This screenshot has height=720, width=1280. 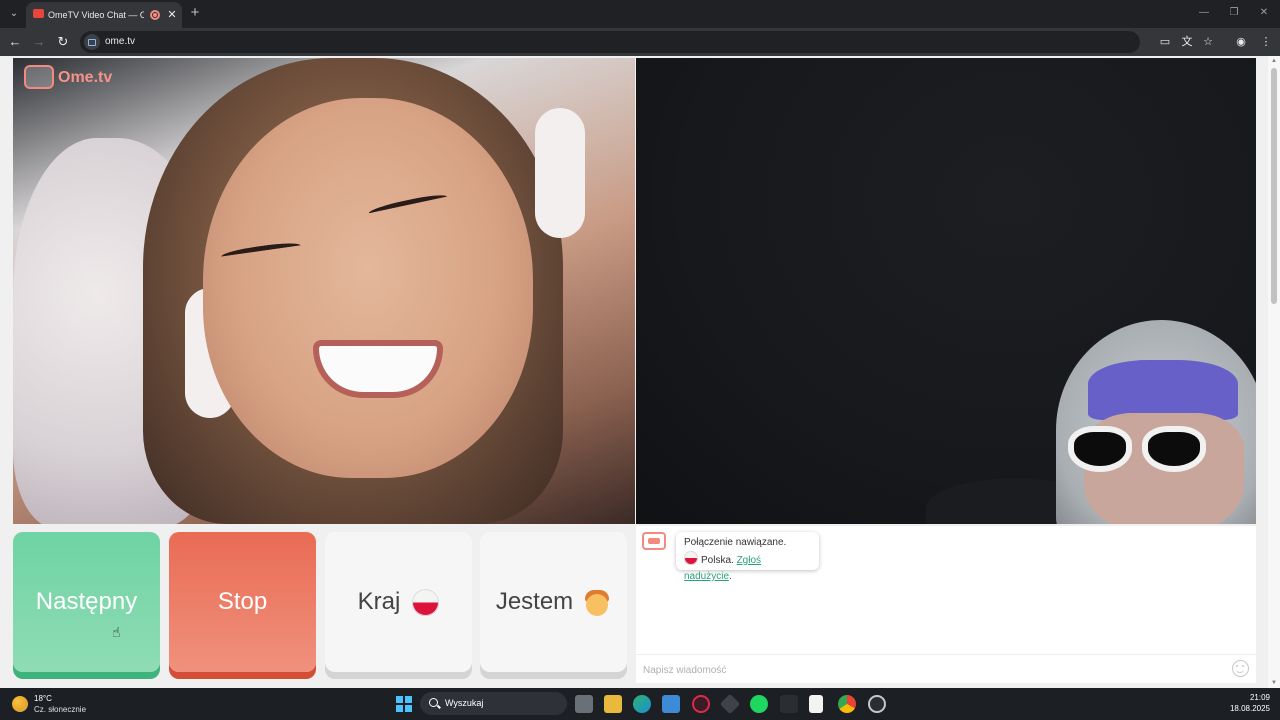 What do you see at coordinates (640, 14) in the screenshot?
I see `tab-strip: ⌄ OmeTV Video Chat — Ome ✕ + — ❐ ✕` at bounding box center [640, 14].